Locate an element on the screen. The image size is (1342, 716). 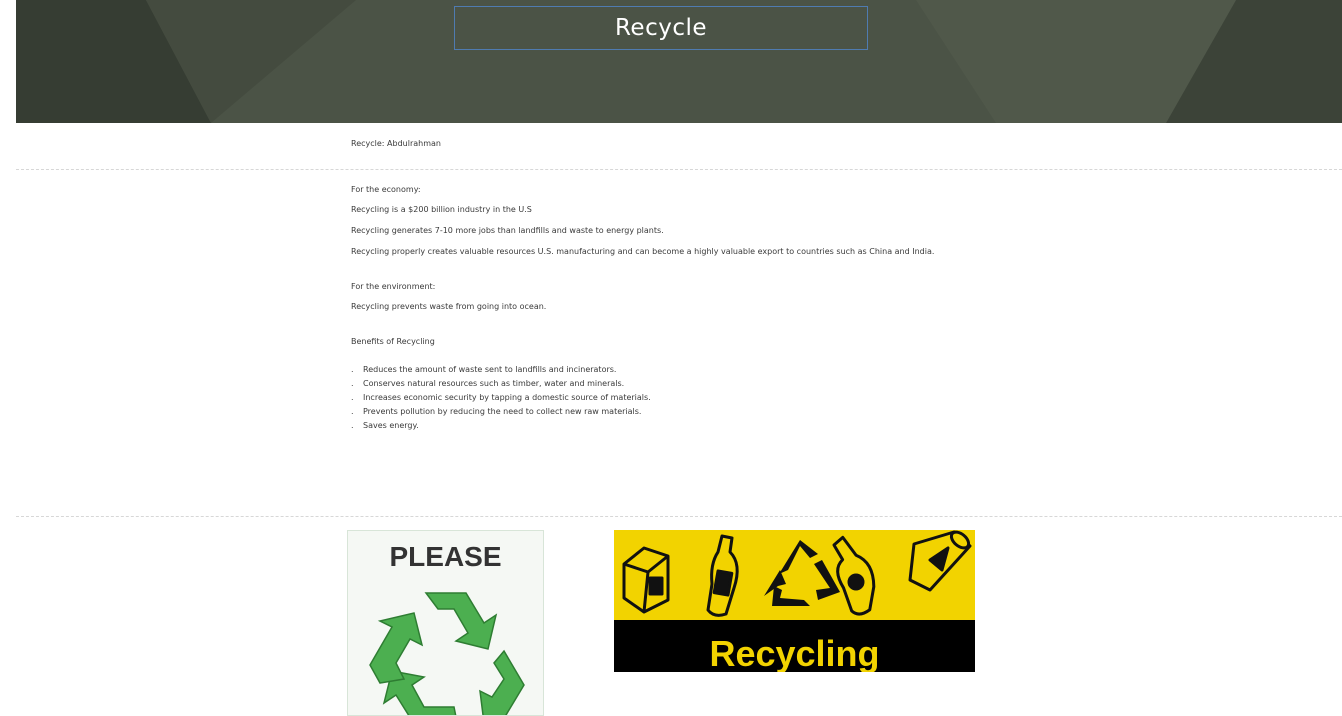
glass-bottle-icon is located at coordinates (854, 575).